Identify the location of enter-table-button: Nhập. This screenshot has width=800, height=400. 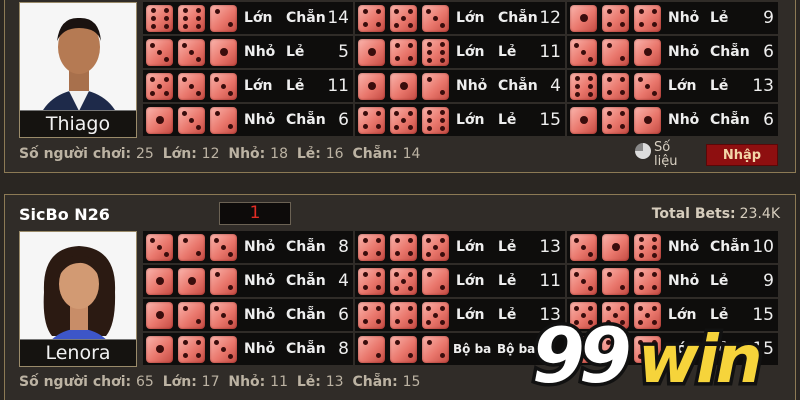
(742, 155).